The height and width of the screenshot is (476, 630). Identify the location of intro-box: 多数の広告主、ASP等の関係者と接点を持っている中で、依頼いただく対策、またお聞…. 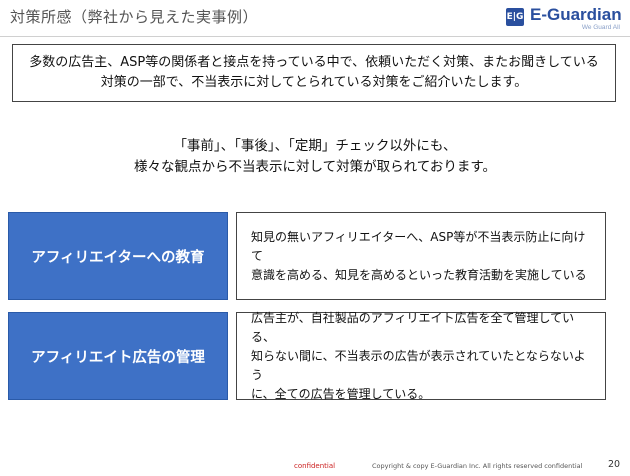
(314, 73).